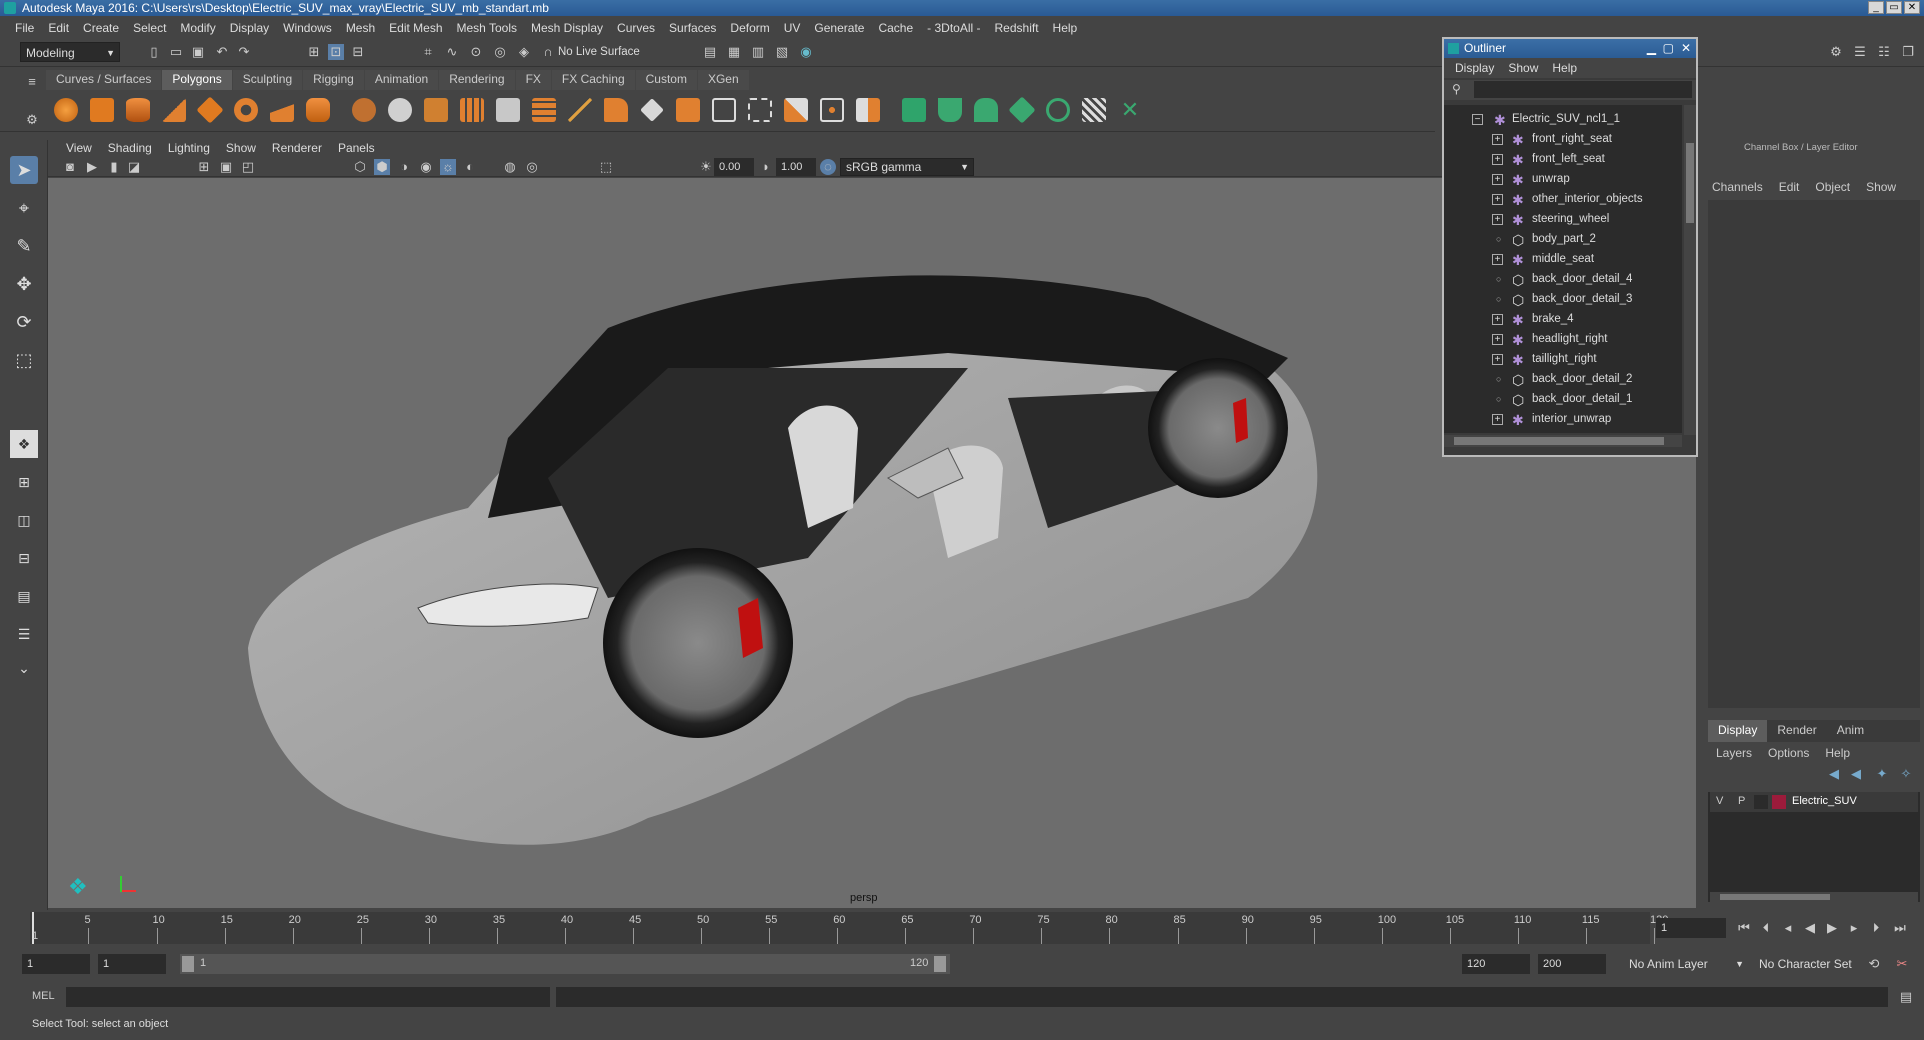 Image resolution: width=1924 pixels, height=1040 pixels. Describe the element at coordinates (154, 52) in the screenshot. I see `new-scene-icon: ▯` at that location.